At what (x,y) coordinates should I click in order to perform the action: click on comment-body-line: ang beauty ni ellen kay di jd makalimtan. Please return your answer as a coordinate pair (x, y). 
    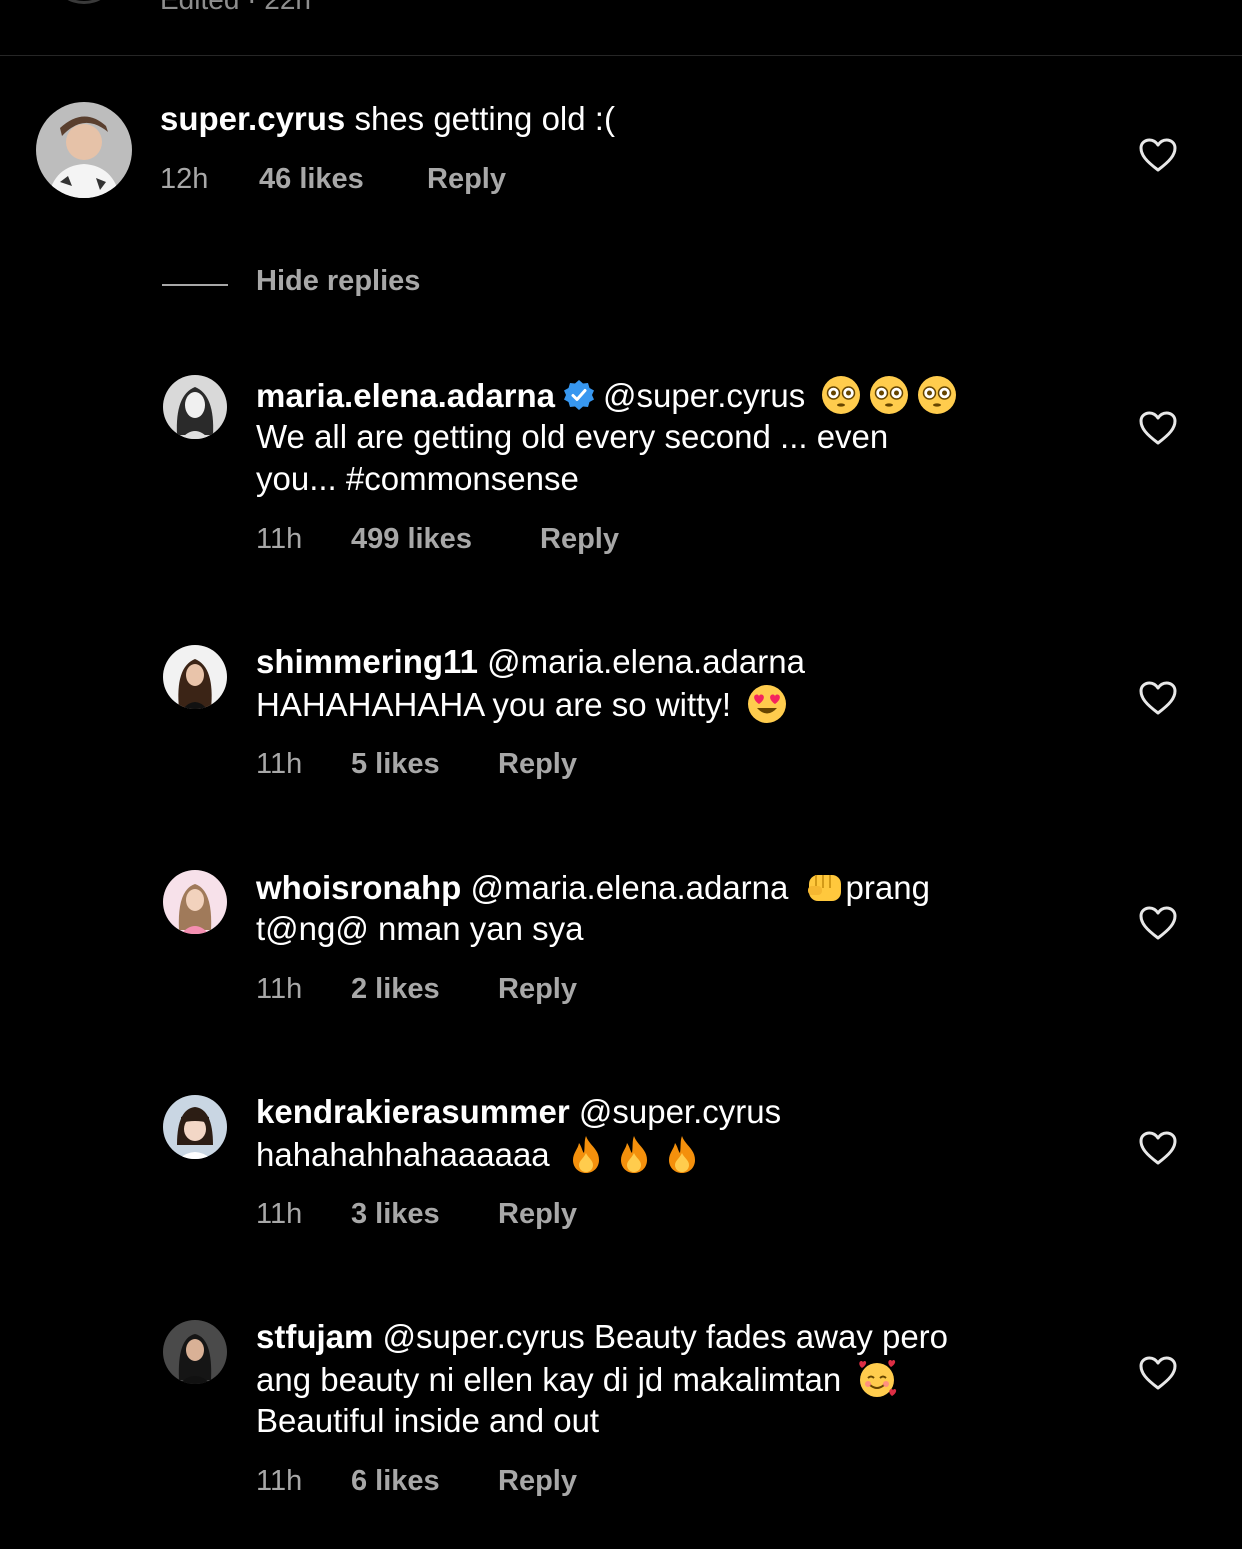
    Looking at the image, I should click on (577, 1379).